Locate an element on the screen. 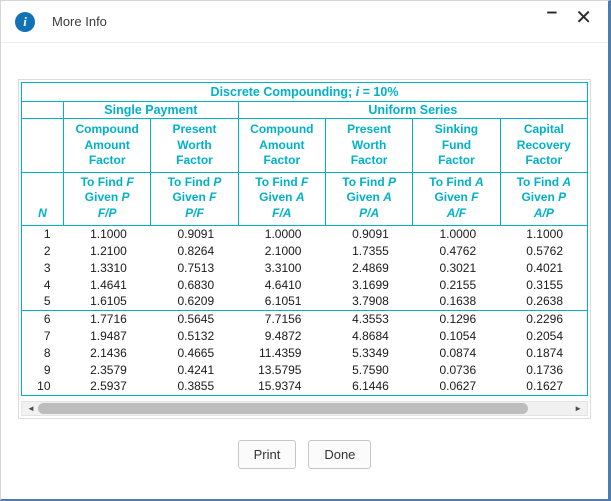 This screenshot has height=501, width=611. cell: 6.1051 is located at coordinates (282, 302).